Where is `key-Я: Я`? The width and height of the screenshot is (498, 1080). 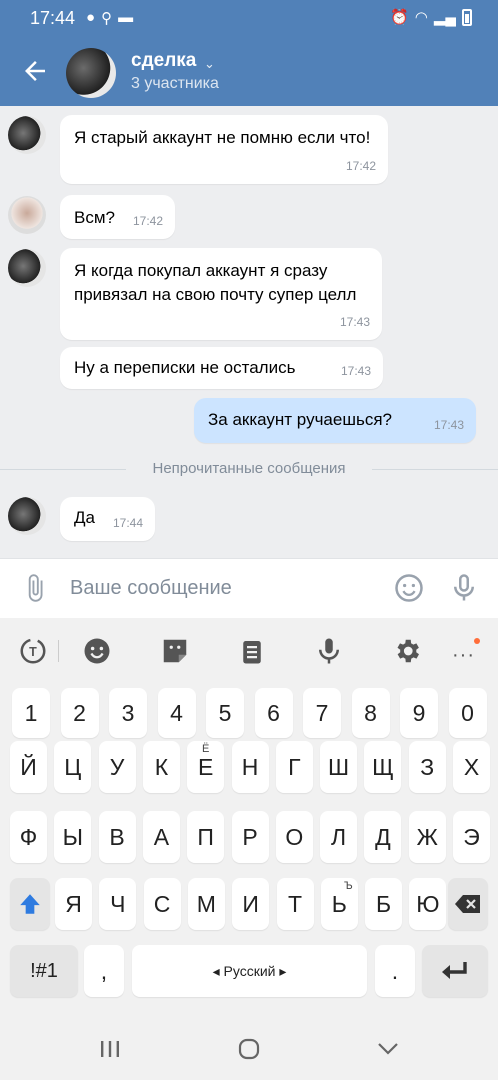
key-Я: Я is located at coordinates (73, 904).